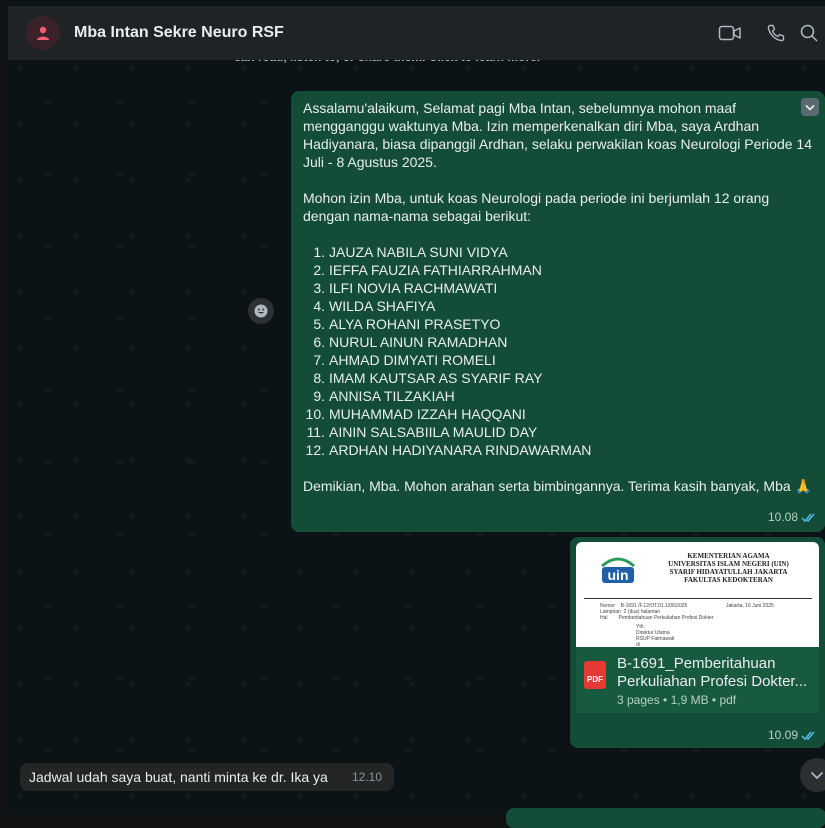 Image resolution: width=825 pixels, height=828 pixels. What do you see at coordinates (416, 33) in the screenshot?
I see `chat-header: Mba Intan Sekre Neuro RSF` at bounding box center [416, 33].